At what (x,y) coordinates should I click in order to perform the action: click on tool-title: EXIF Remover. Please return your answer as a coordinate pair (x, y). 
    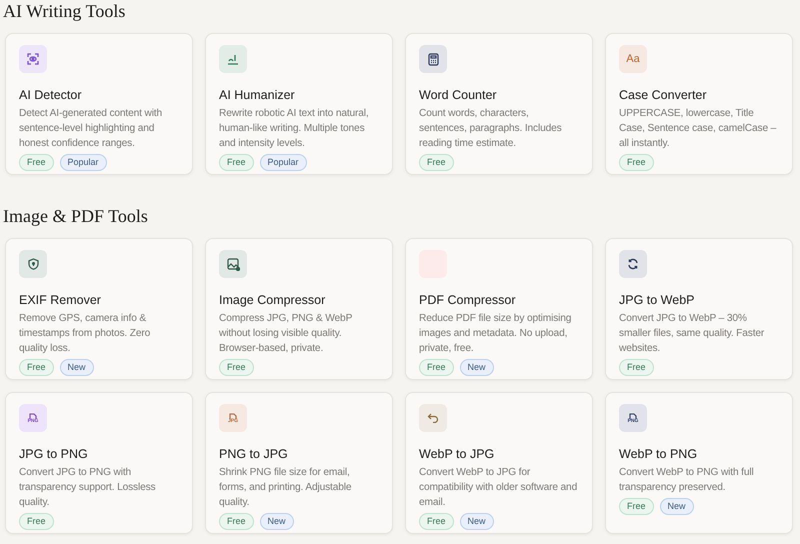
    Looking at the image, I should click on (60, 300).